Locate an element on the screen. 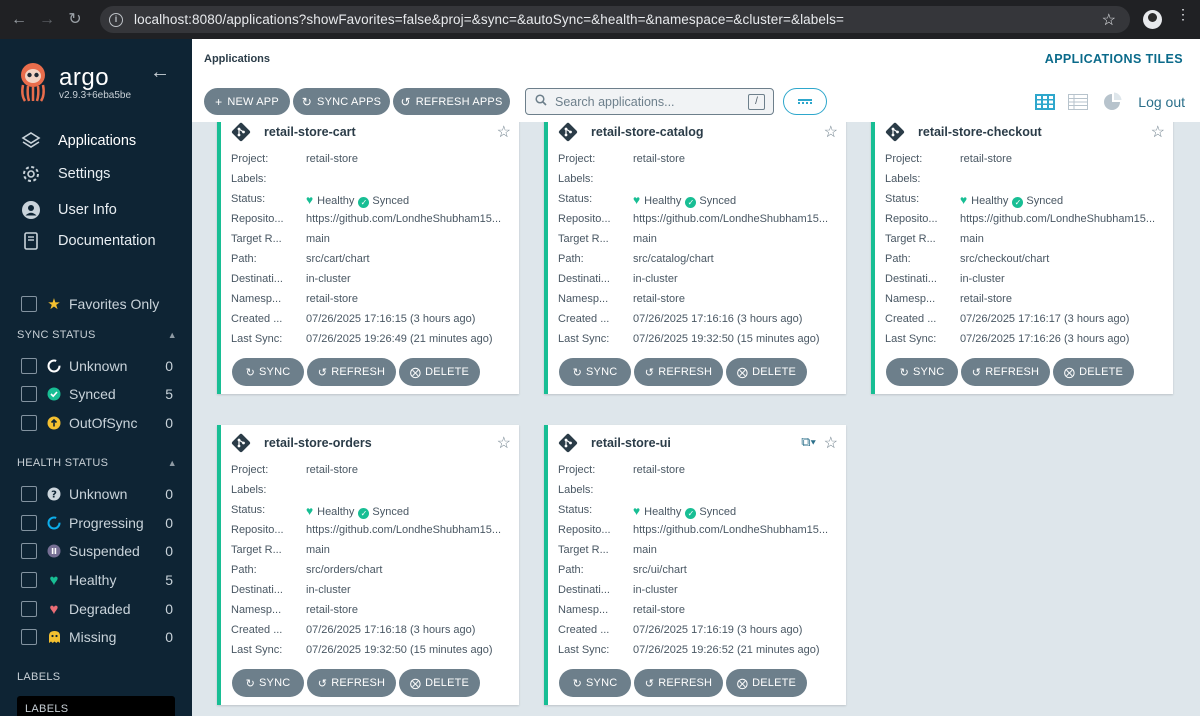 Image resolution: width=1200 pixels, height=716 pixels. nav-settings: Settings is located at coordinates (65, 174).